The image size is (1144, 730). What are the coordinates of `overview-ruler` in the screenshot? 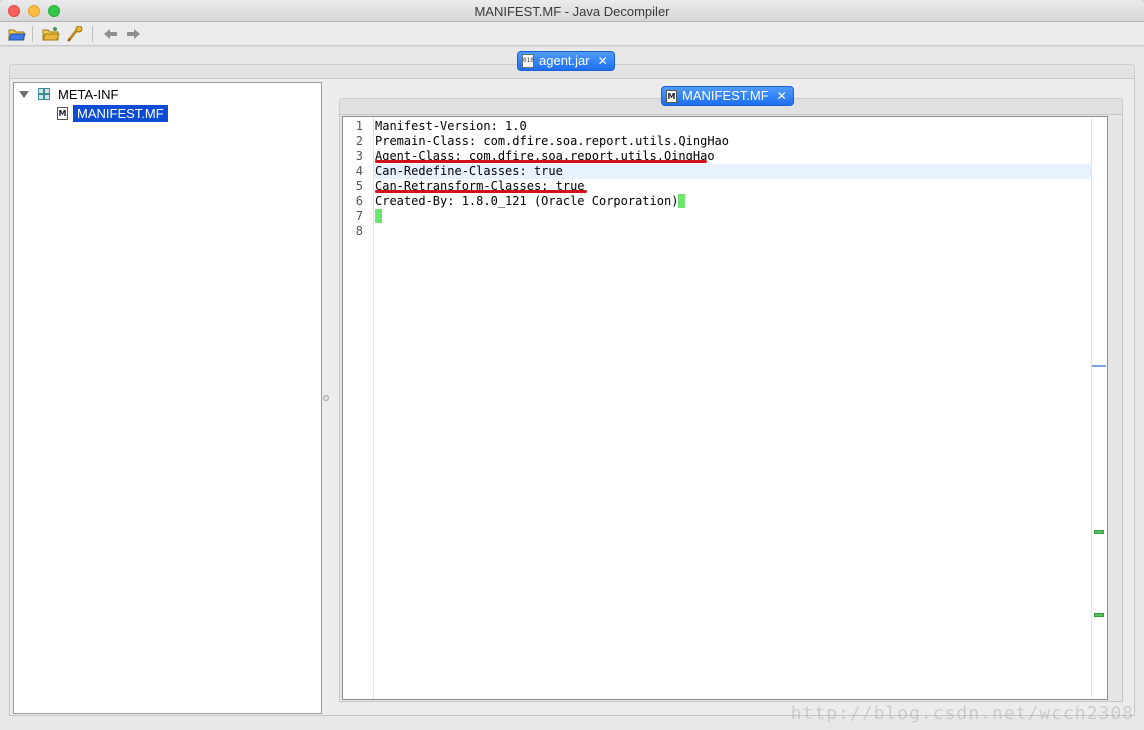 It's located at (1099, 408).